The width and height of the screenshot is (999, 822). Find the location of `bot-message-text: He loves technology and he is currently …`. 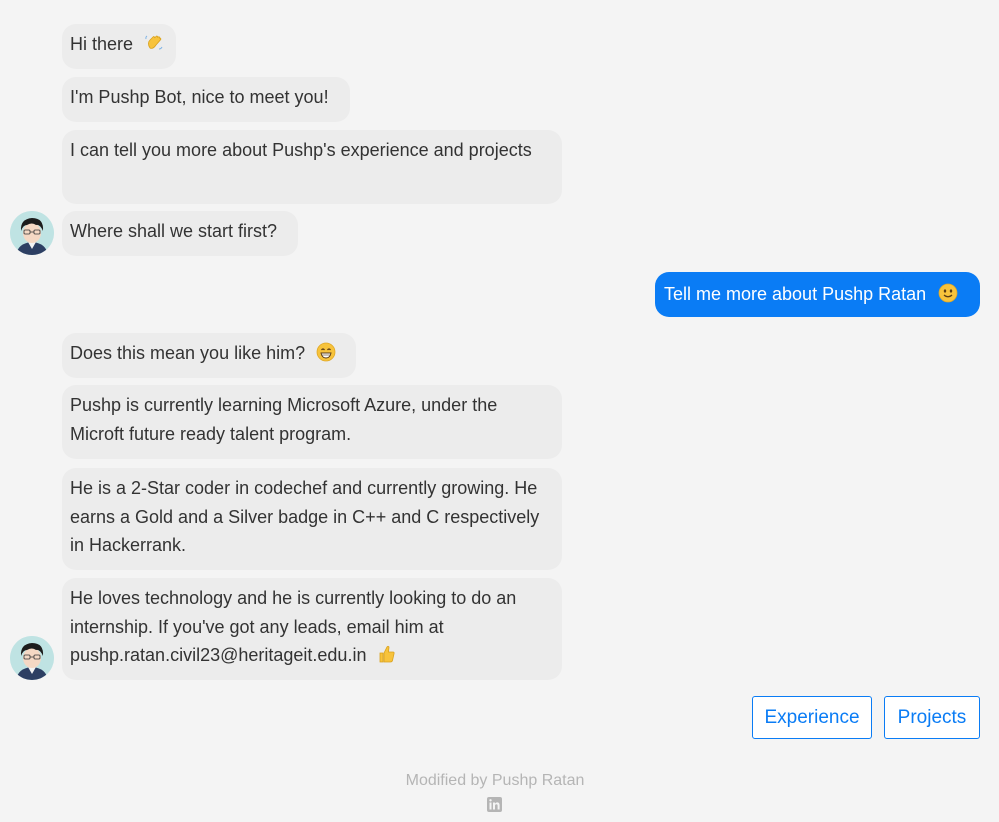

bot-message-text: He loves technology and he is currently … is located at coordinates (293, 626).